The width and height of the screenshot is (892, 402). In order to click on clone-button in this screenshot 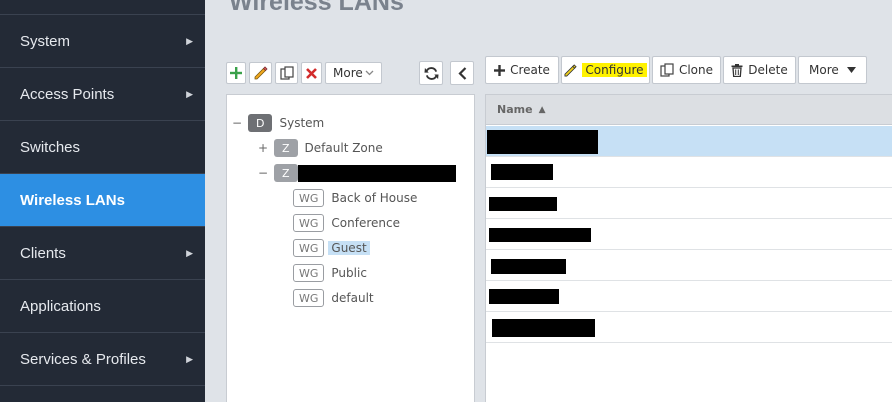, I will do `click(286, 73)`.